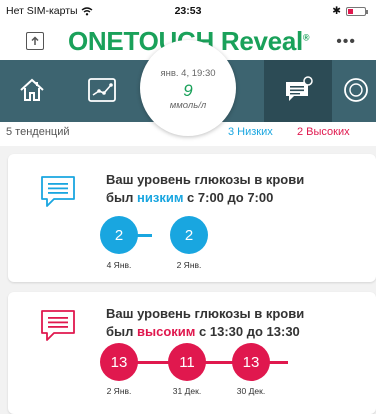 The image size is (376, 414). I want to click on reading-date: 31 Дек., so click(187, 391).